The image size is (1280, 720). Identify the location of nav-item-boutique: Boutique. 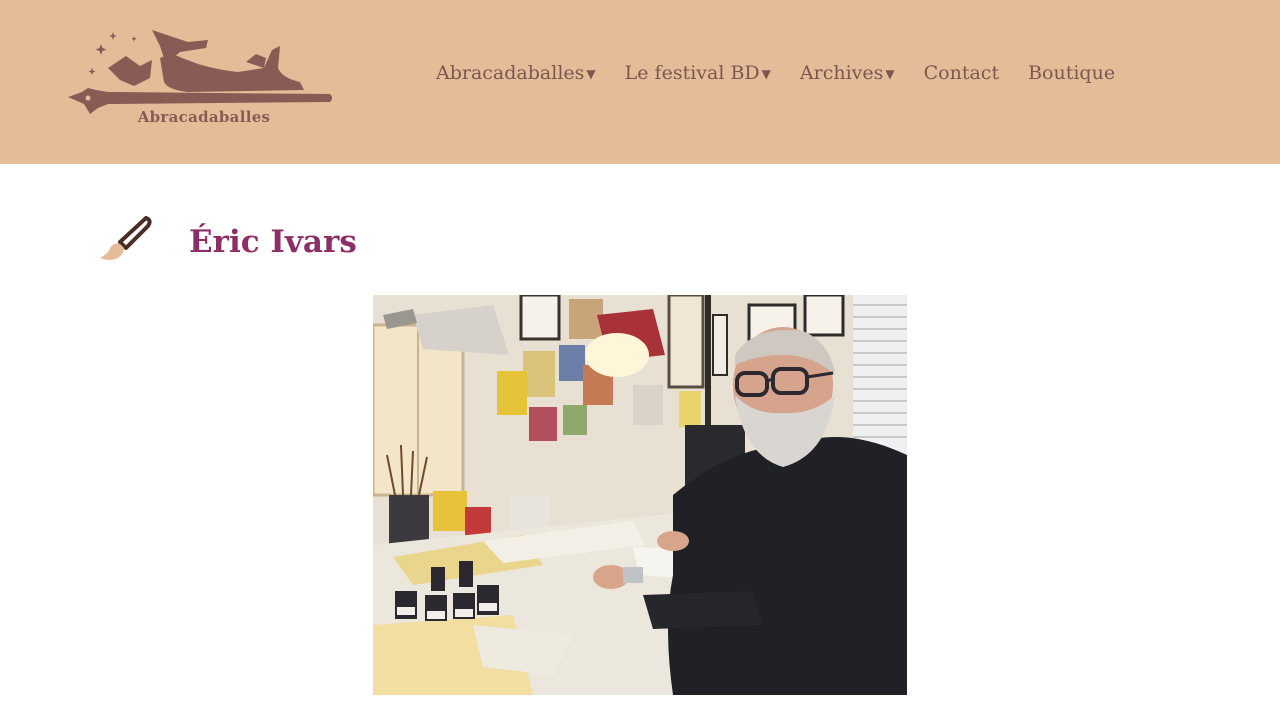
(1071, 73).